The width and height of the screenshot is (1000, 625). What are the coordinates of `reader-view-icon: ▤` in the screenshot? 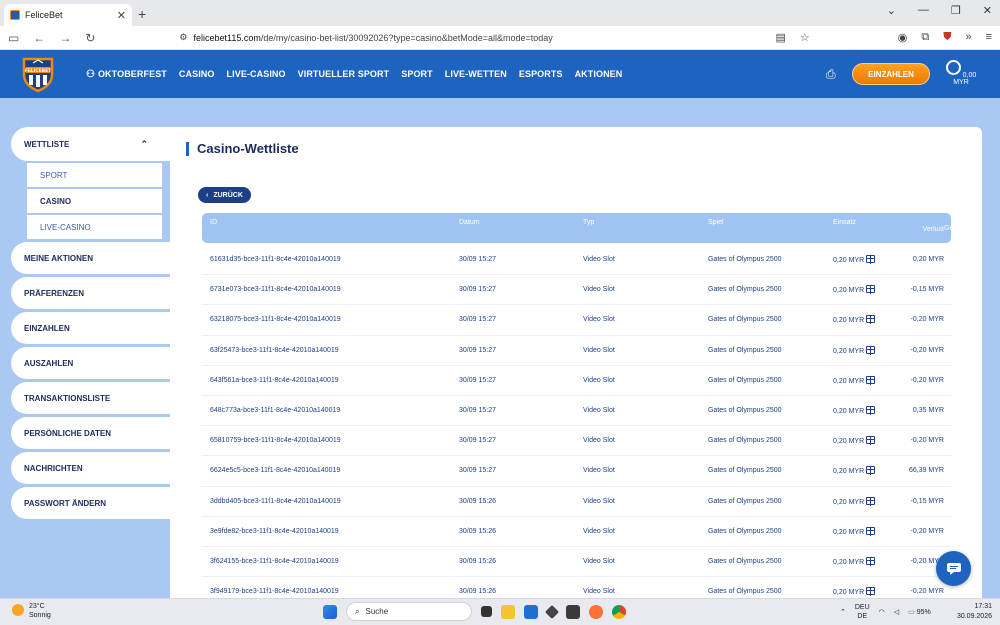 It's located at (780, 37).